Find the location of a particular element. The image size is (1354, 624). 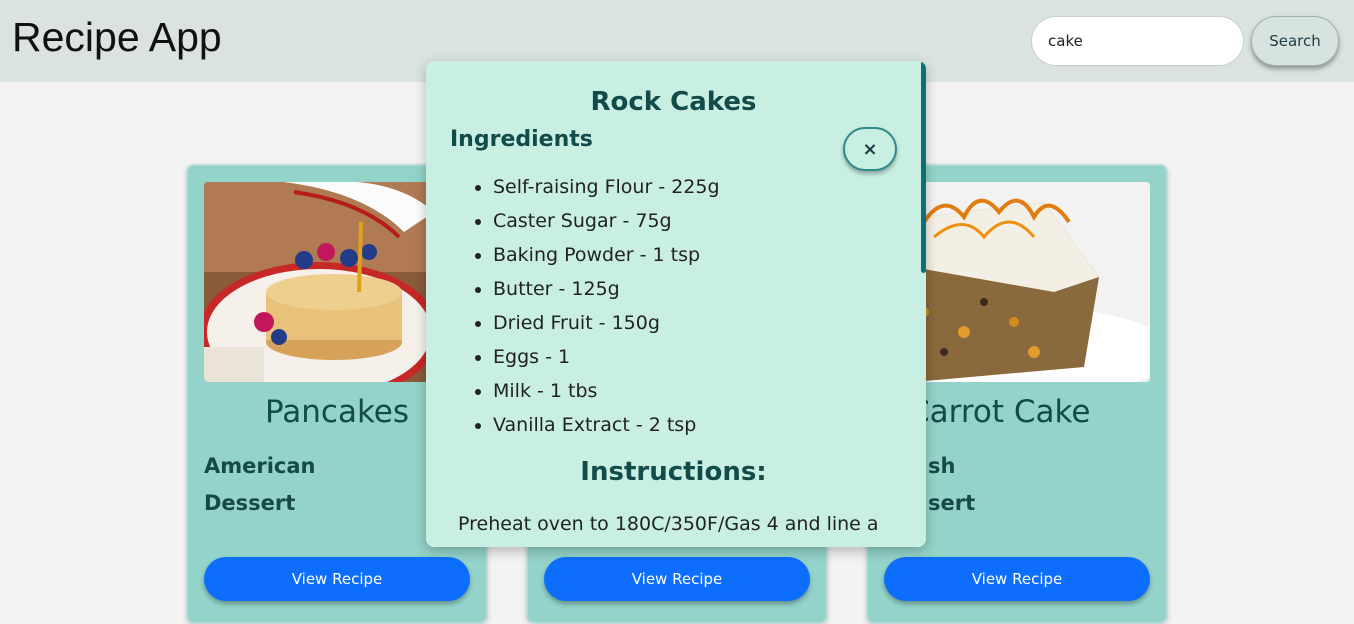

recipe-area: American is located at coordinates (260, 466).